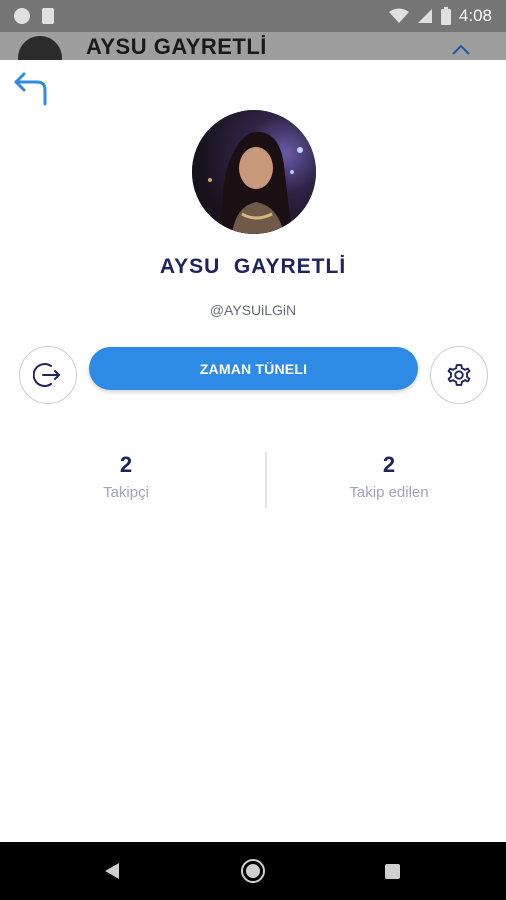 This screenshot has height=900, width=506. Describe the element at coordinates (40, 48) in the screenshot. I see `background-avatar` at that location.